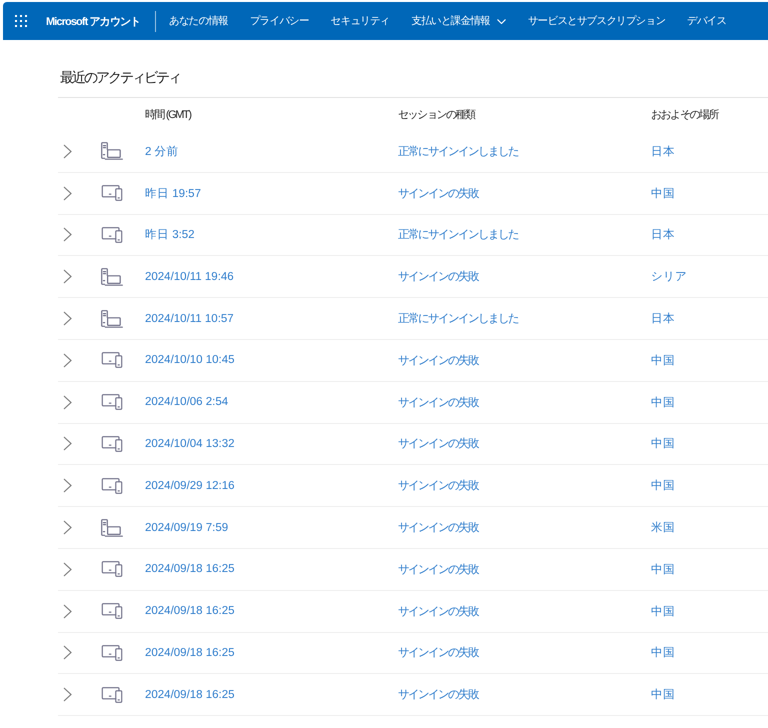 This screenshot has width=768, height=728. Describe the element at coordinates (597, 21) in the screenshot. I see `nav-link: サービスとサブスクリプション` at that location.